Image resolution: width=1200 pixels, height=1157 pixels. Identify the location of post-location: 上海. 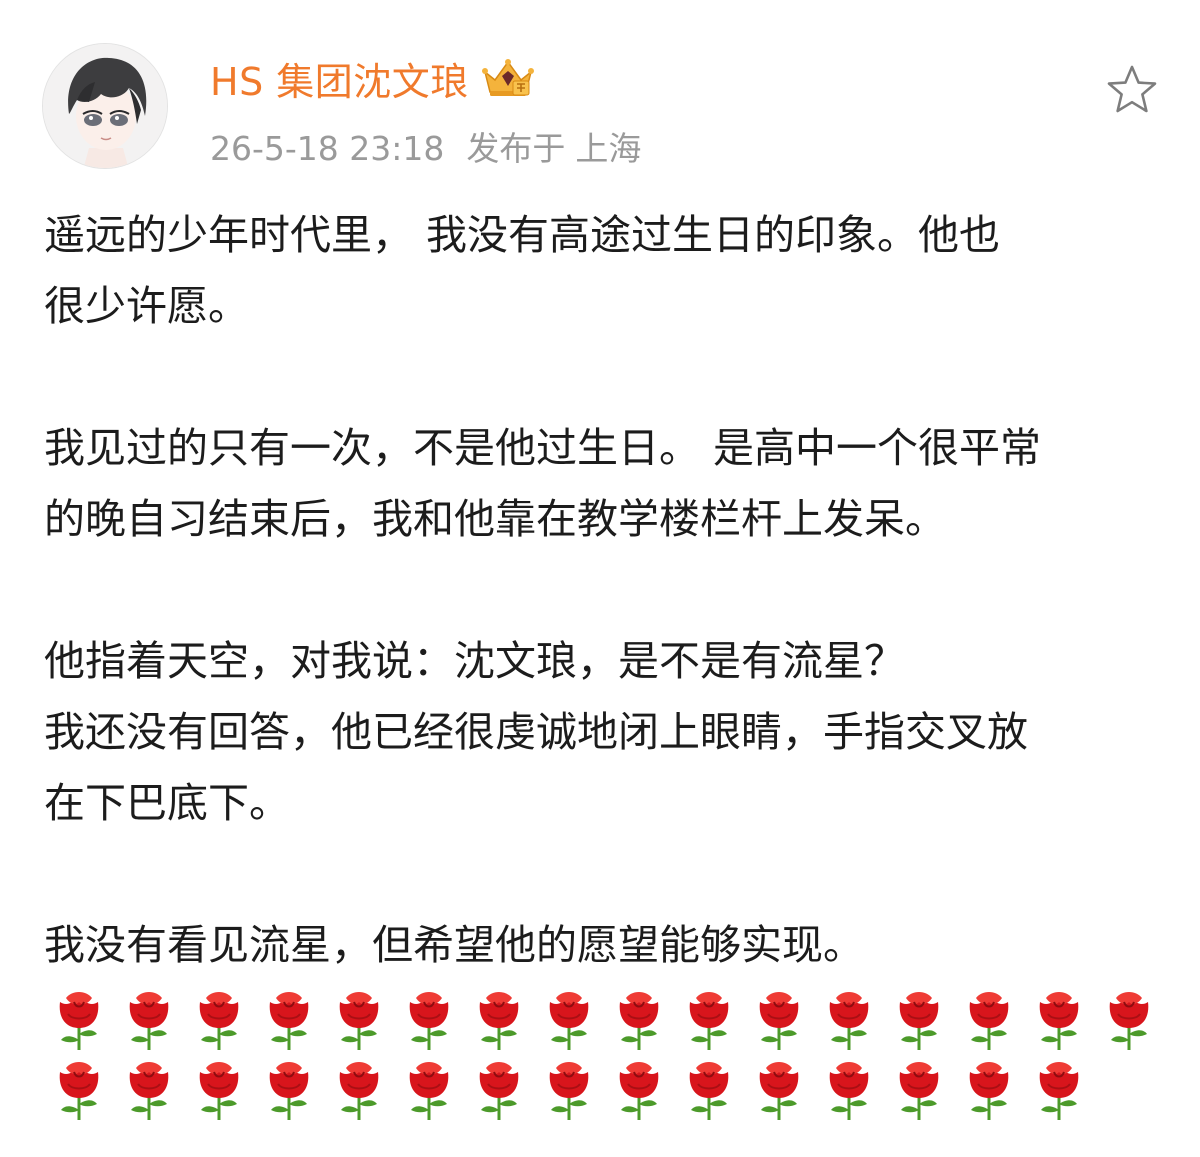
(608, 148).